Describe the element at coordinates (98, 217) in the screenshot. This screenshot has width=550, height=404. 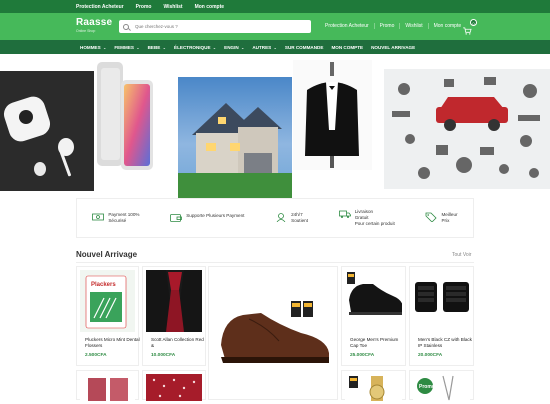
I see `money-icon` at that location.